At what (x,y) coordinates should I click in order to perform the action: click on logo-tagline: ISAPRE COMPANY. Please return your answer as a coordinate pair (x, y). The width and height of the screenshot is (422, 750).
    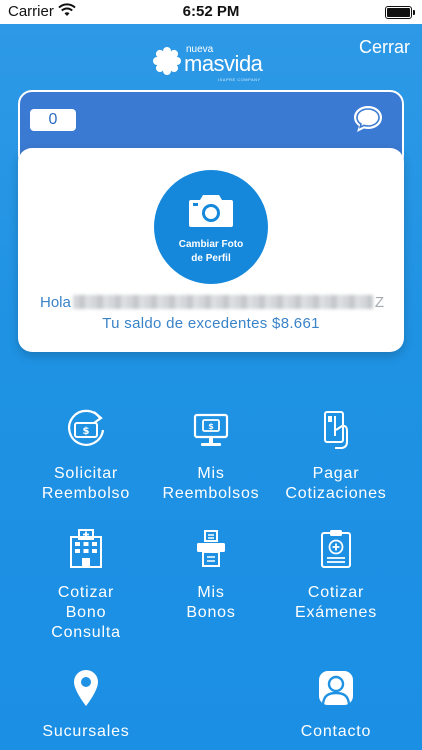
    Looking at the image, I should click on (239, 79).